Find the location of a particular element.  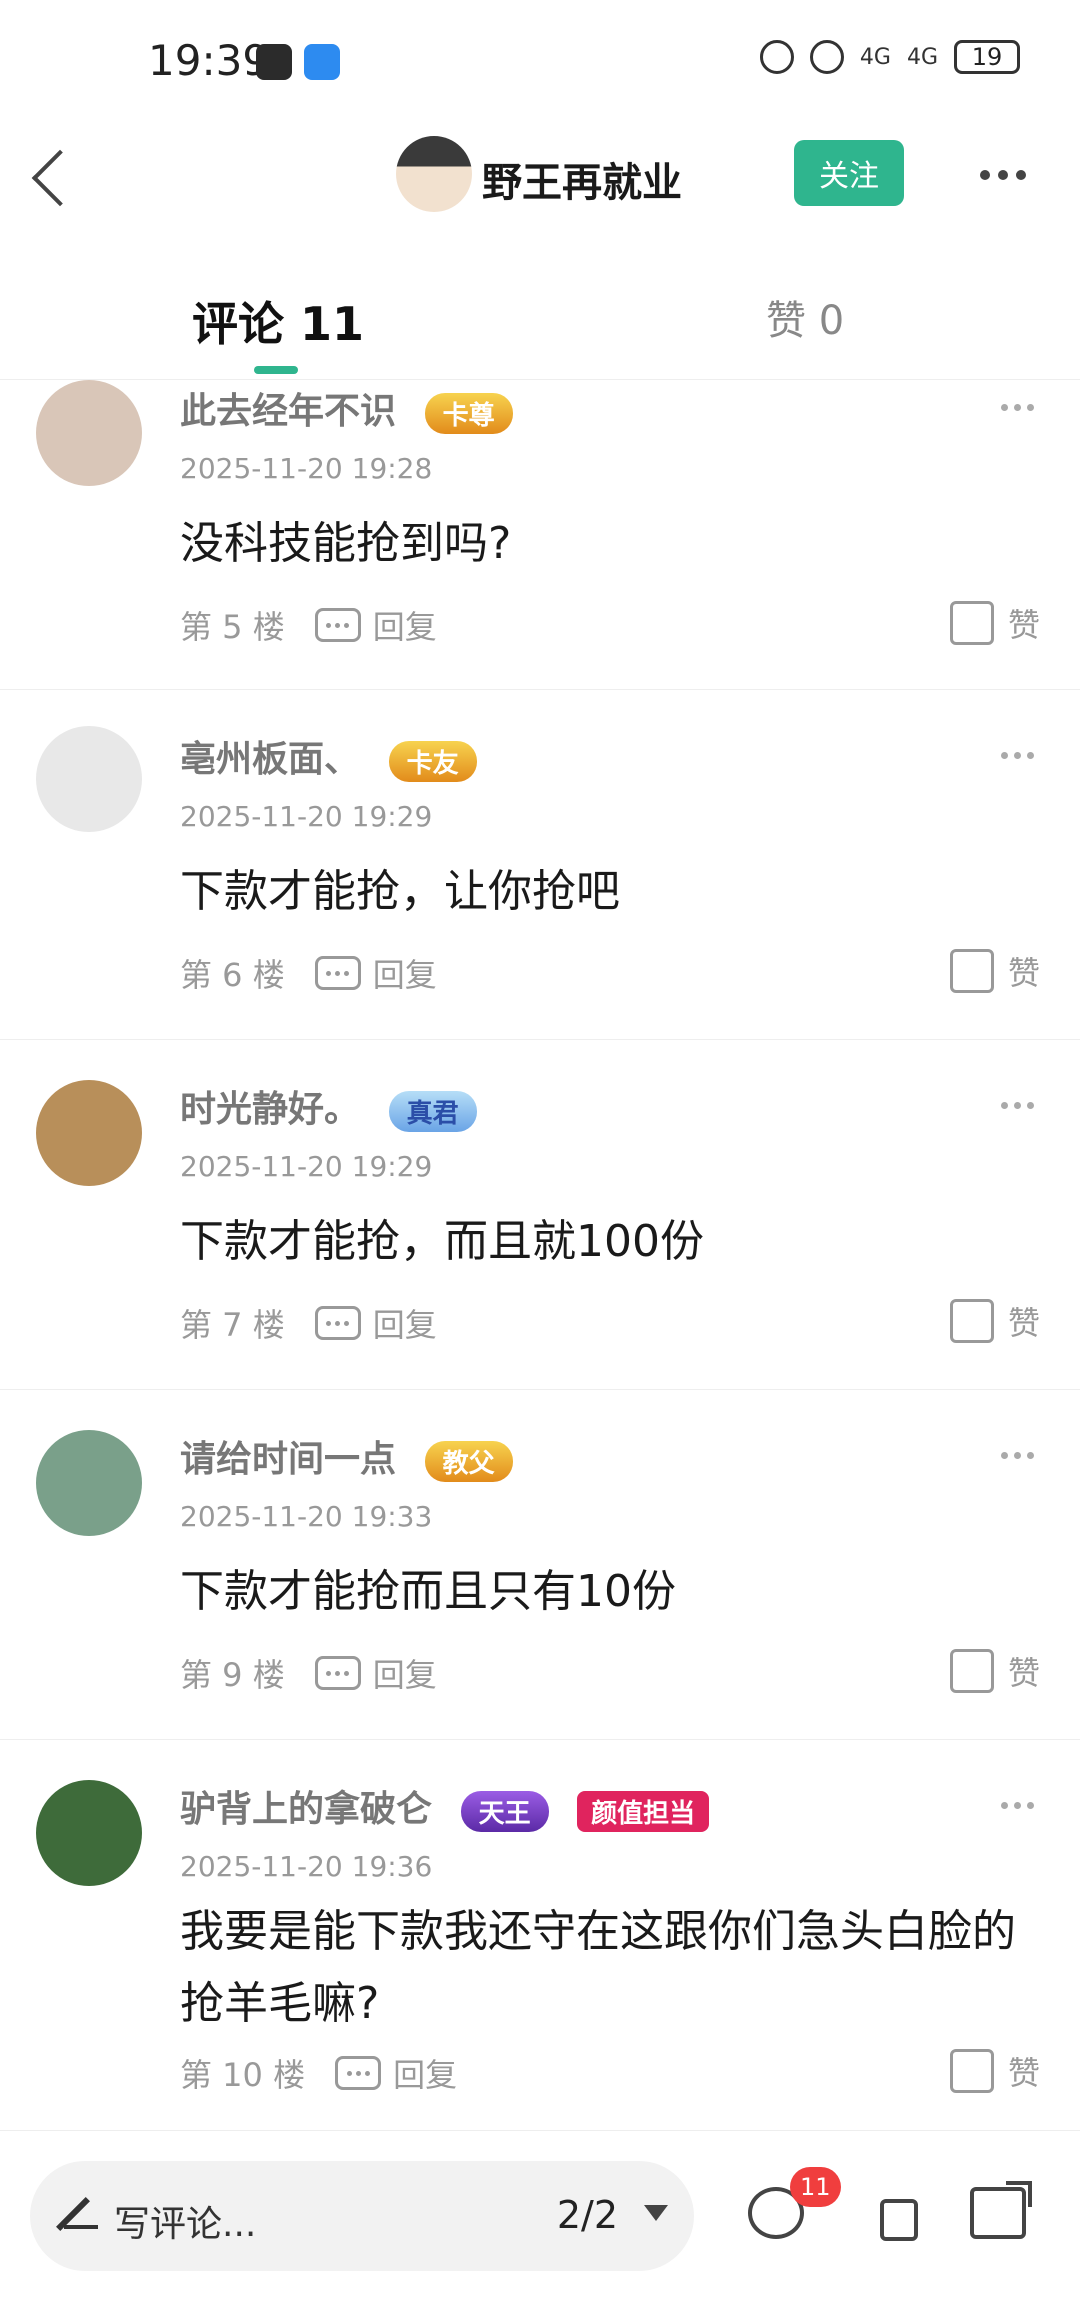

floor-label: 第 7 楼 is located at coordinates (232, 1325).